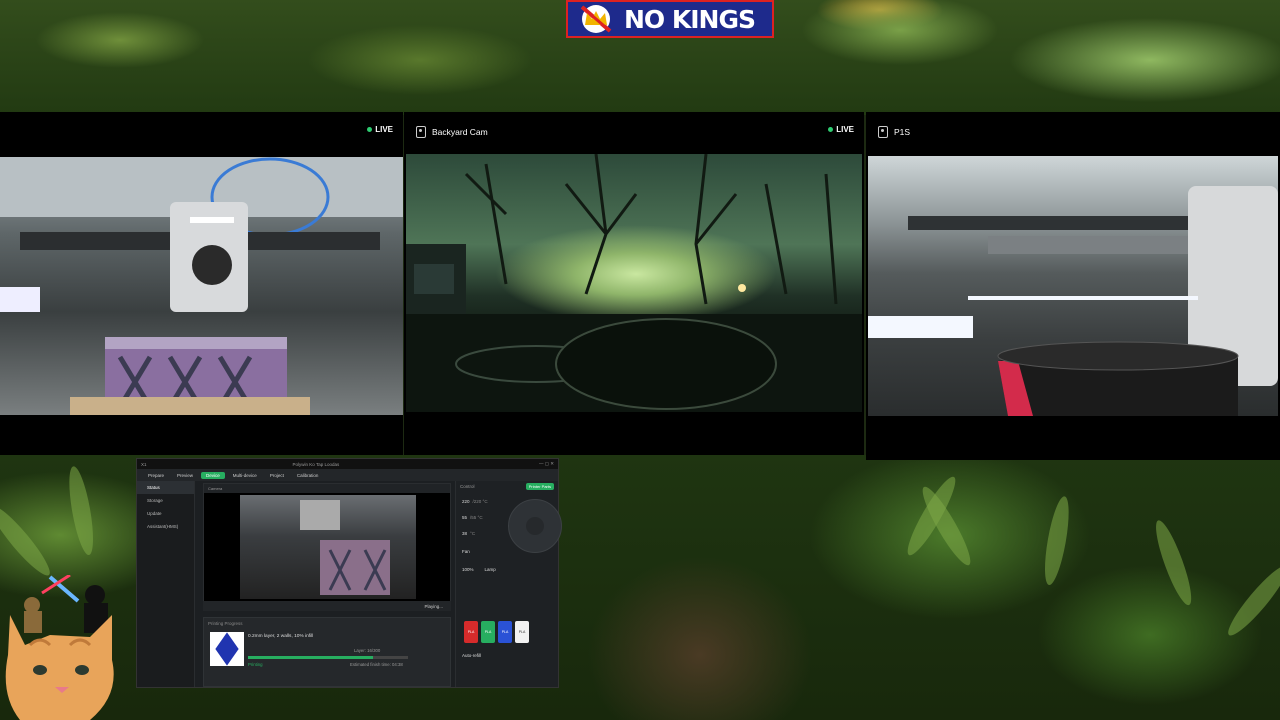 This screenshot has height=720, width=1280. I want to click on tab-preview: Preview, so click(185, 475).